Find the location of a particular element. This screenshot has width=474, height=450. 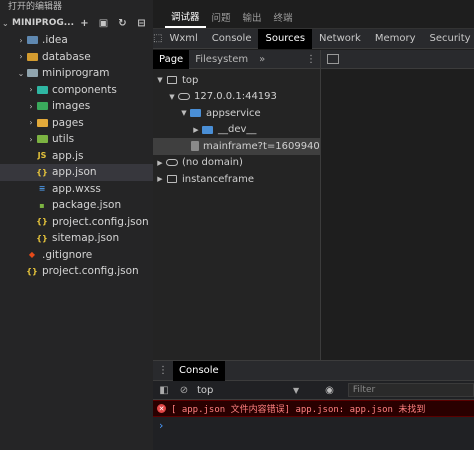

file-tree-item-database: › database is located at coordinates (76, 57).